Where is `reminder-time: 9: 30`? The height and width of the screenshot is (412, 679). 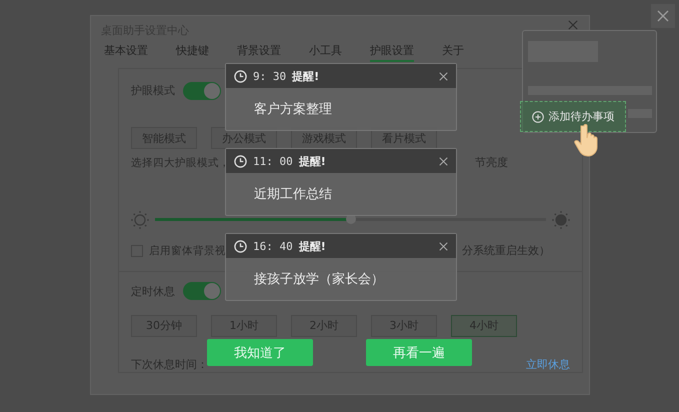
reminder-time: 9: 30 is located at coordinates (269, 76).